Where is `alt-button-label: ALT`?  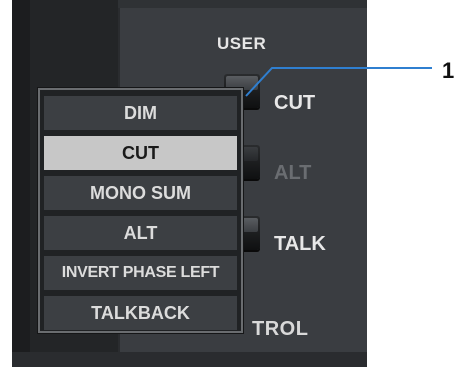 alt-button-label: ALT is located at coordinates (293, 173).